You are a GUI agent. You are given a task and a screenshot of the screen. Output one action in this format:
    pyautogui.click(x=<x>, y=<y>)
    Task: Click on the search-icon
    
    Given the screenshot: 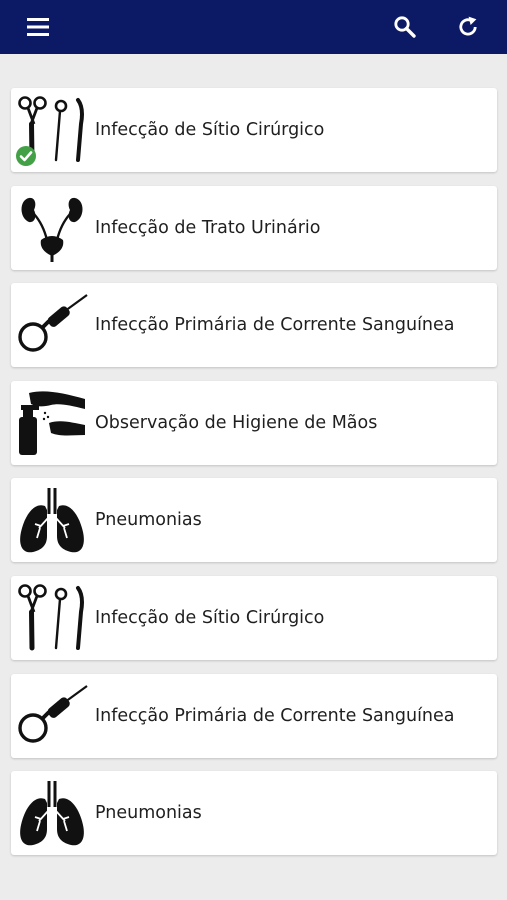 What is the action you would take?
    pyautogui.click(x=405, y=27)
    